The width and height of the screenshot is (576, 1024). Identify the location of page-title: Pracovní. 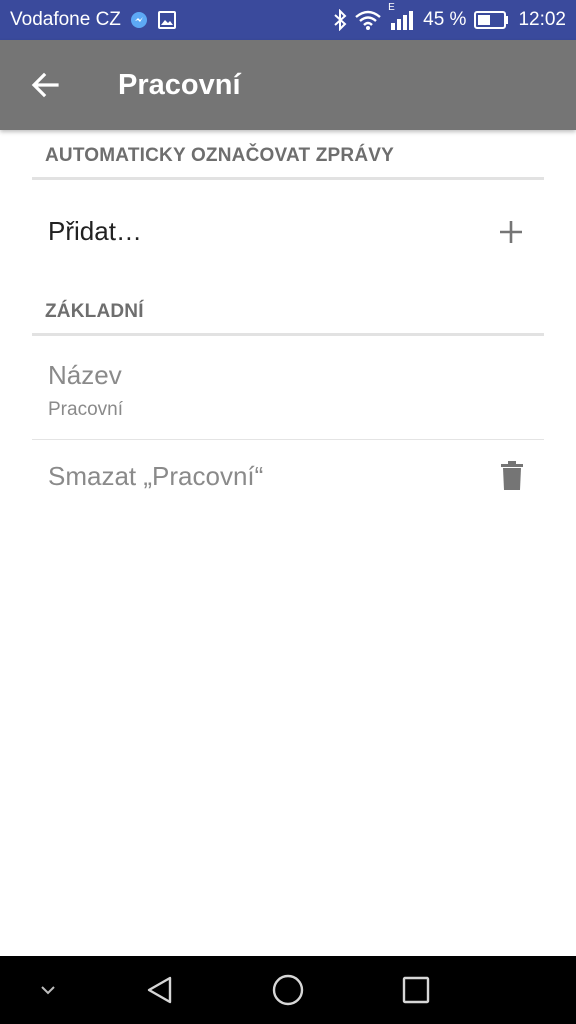
(179, 84).